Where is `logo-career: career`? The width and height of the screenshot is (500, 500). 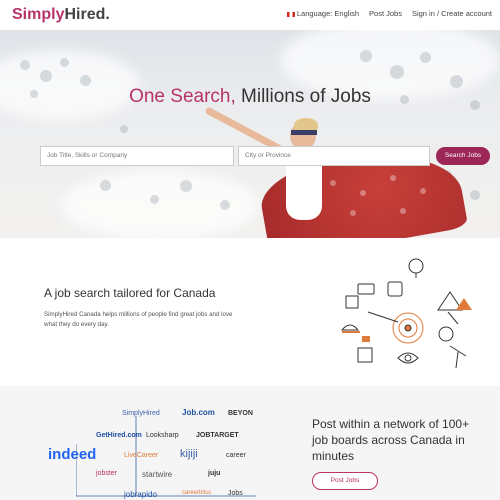 logo-career: career is located at coordinates (236, 455).